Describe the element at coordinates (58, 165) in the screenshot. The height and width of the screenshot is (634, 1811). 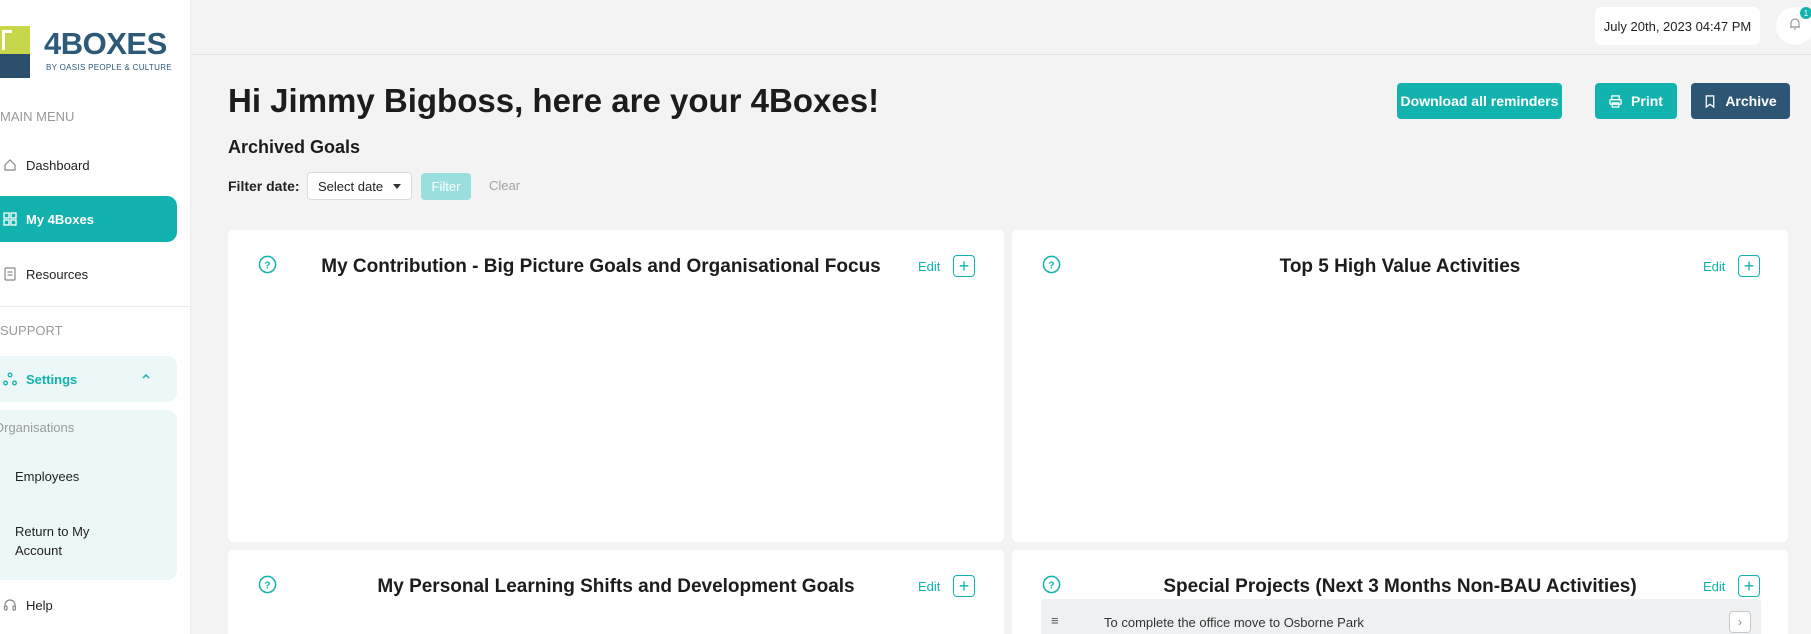
I see `sidebar-item-label: Dashboard` at that location.